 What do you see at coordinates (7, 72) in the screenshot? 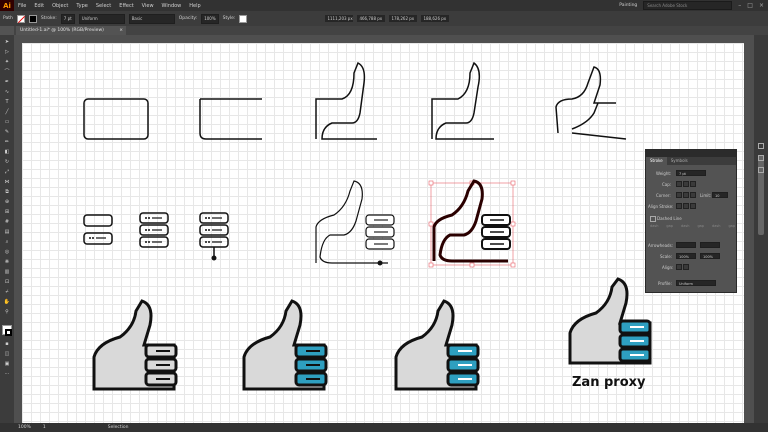
I see `lasso-tool-icon: ⌒` at bounding box center [7, 72].